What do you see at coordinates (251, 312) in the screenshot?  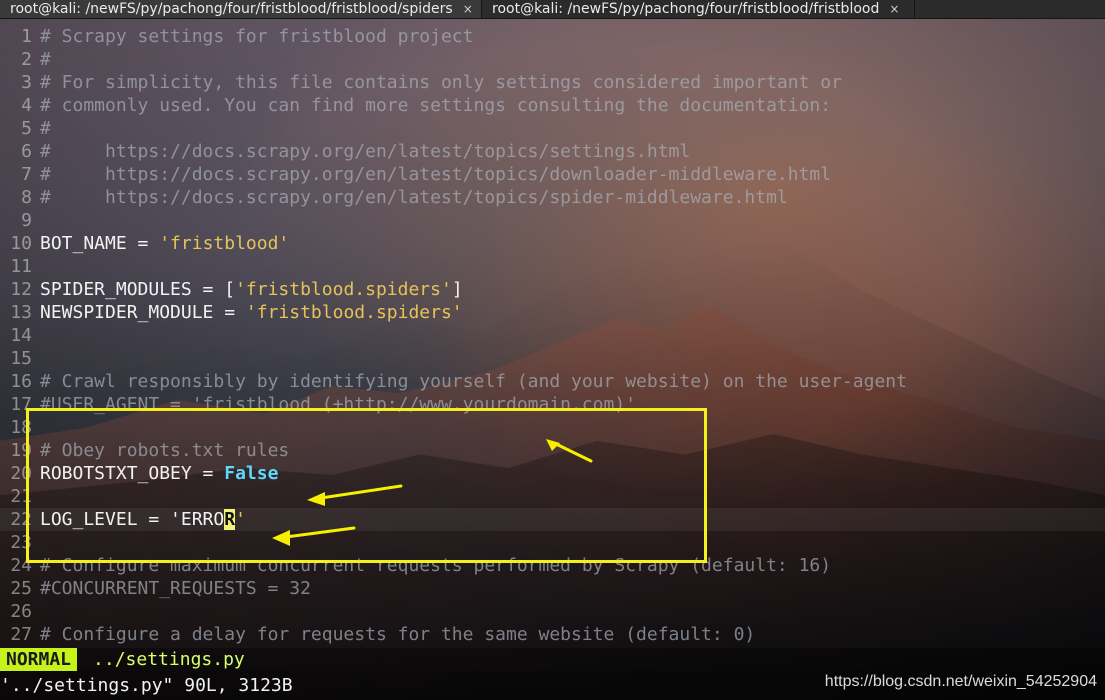 I see `line-text: NEWSPIDER_MODULE = 'fristblood.spiders'` at bounding box center [251, 312].